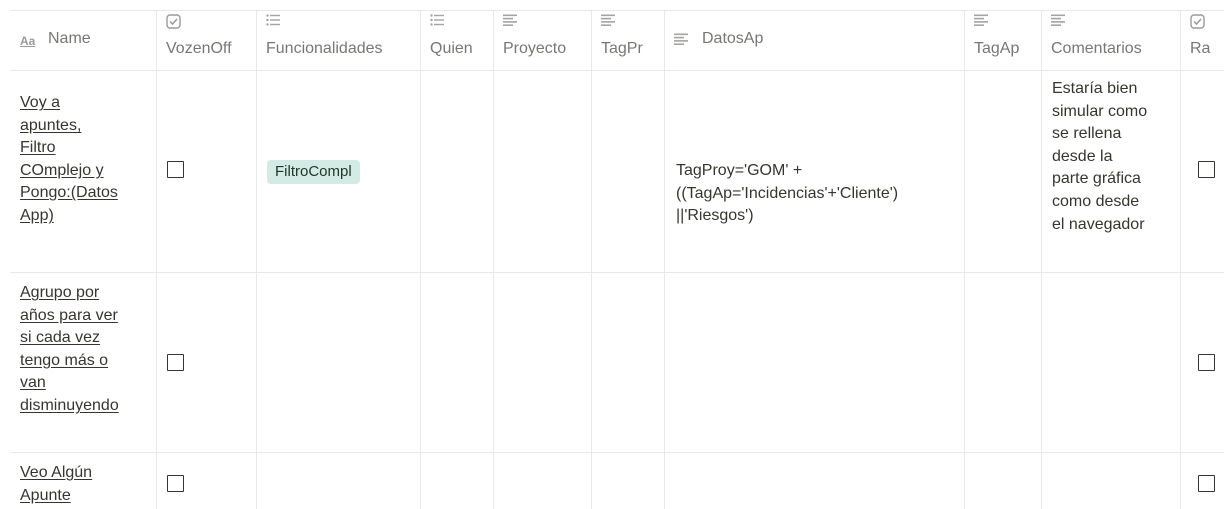 This screenshot has height=509, width=1224. What do you see at coordinates (1202, 40) in the screenshot?
I see `column-header-ra: Ra` at bounding box center [1202, 40].